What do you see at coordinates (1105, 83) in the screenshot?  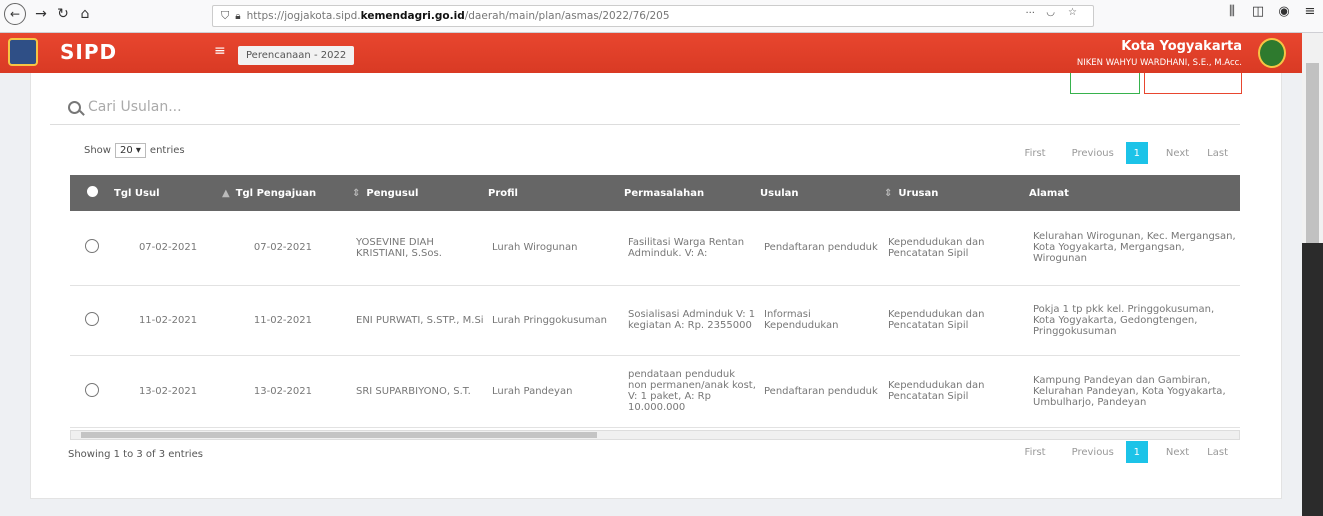 I see `green-action-button` at bounding box center [1105, 83].